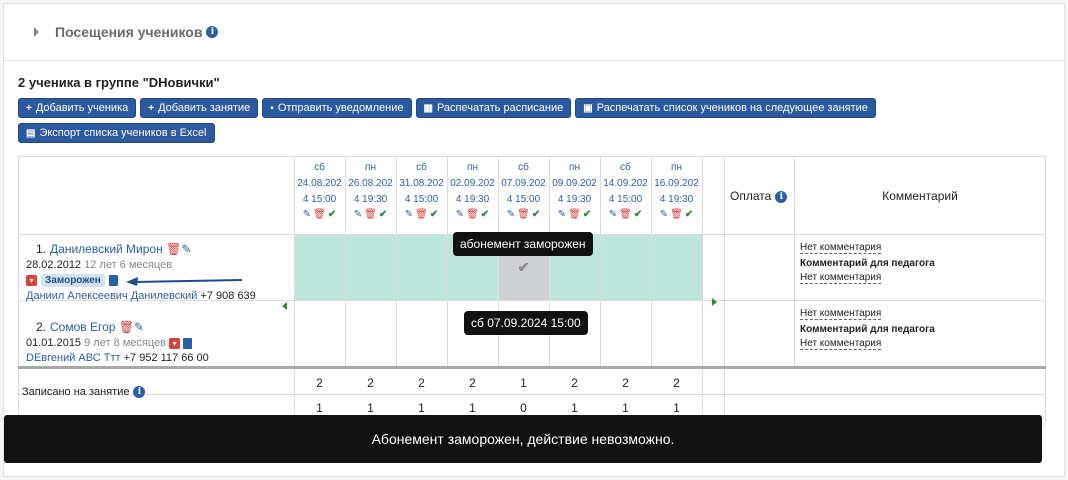  Describe the element at coordinates (523, 383) in the screenshot. I see `enrolled-count: 1` at that location.